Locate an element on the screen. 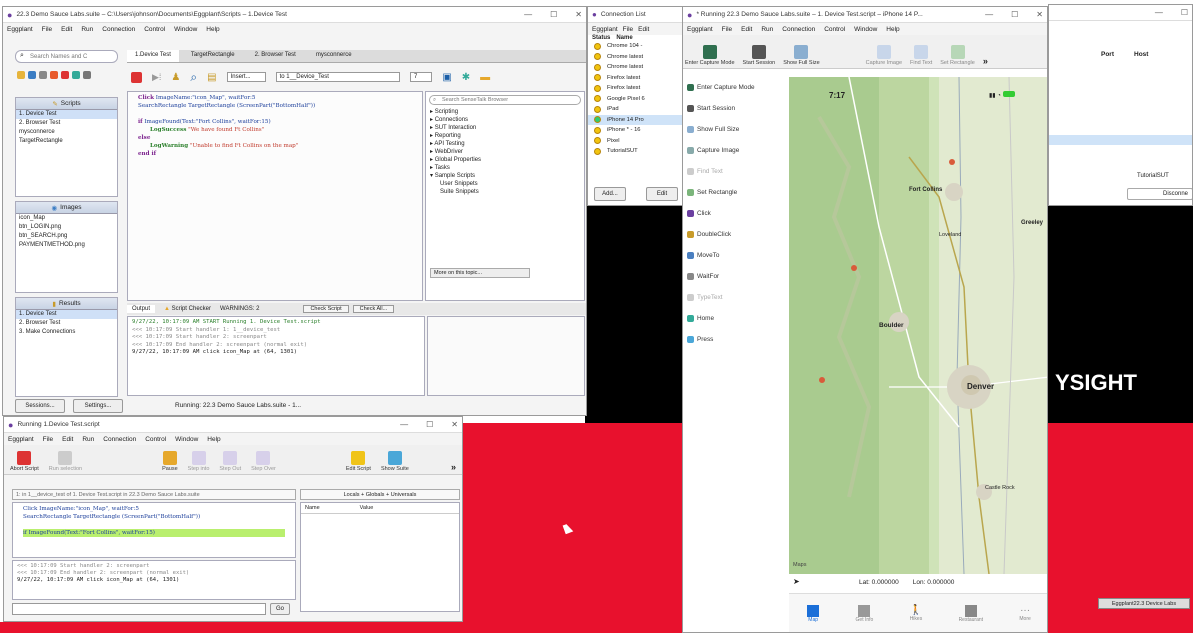  connection-row: Google Pixel 6 is located at coordinates (637, 99).